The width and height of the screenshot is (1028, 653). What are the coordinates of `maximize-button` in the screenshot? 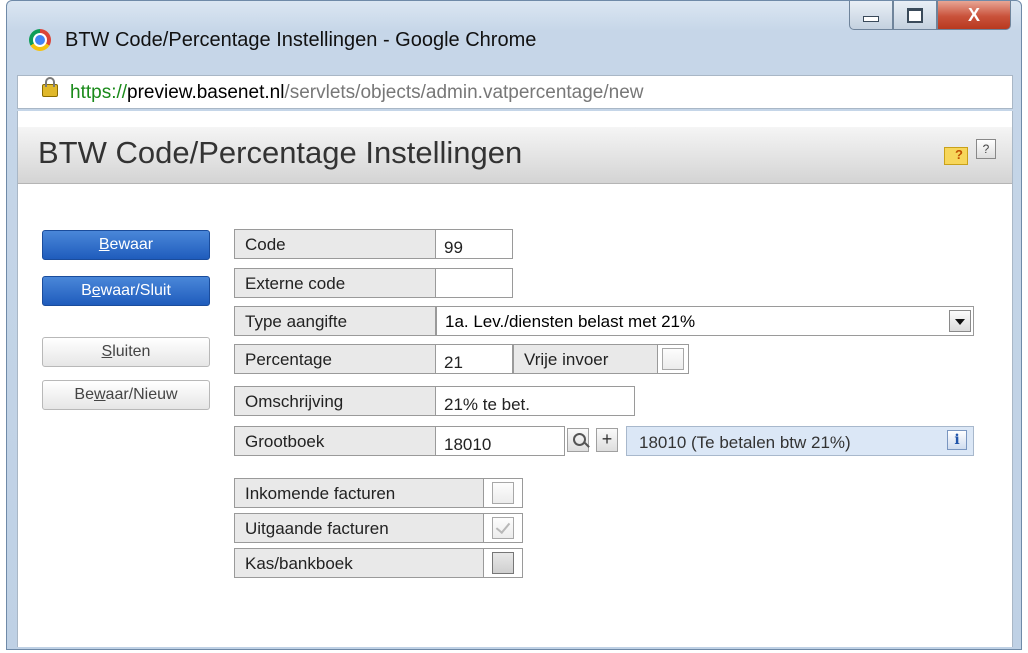 It's located at (915, 15).